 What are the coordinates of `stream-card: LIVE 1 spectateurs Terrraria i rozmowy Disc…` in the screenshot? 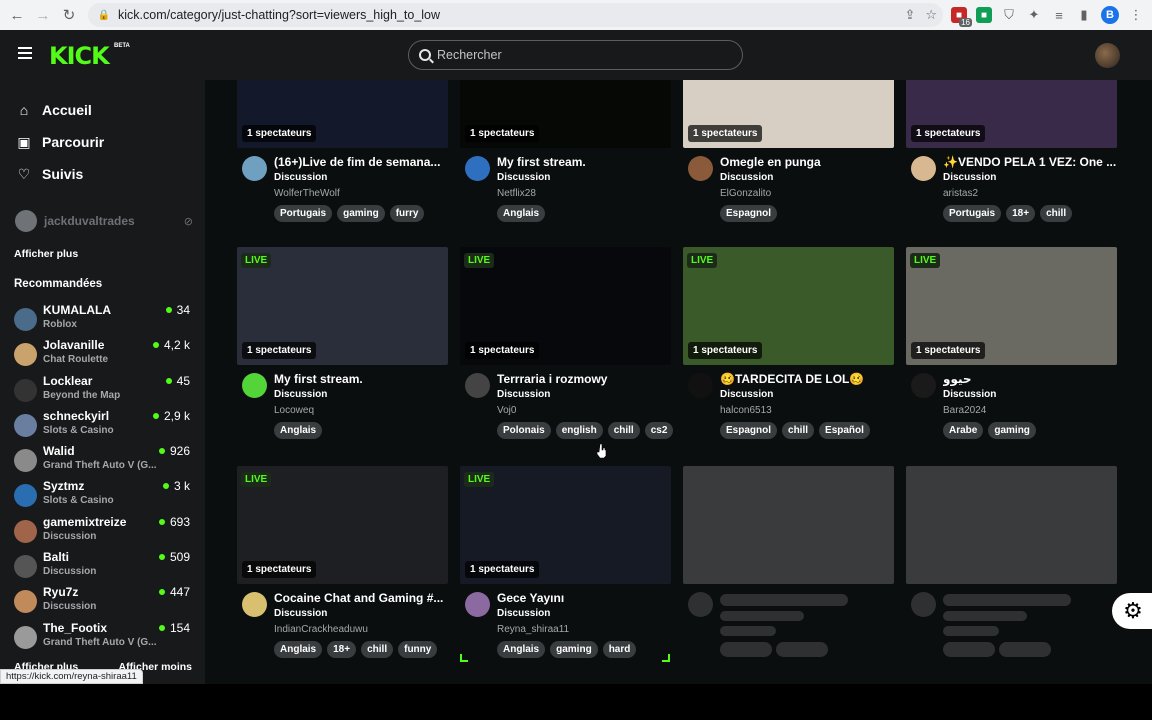 It's located at (567, 353).